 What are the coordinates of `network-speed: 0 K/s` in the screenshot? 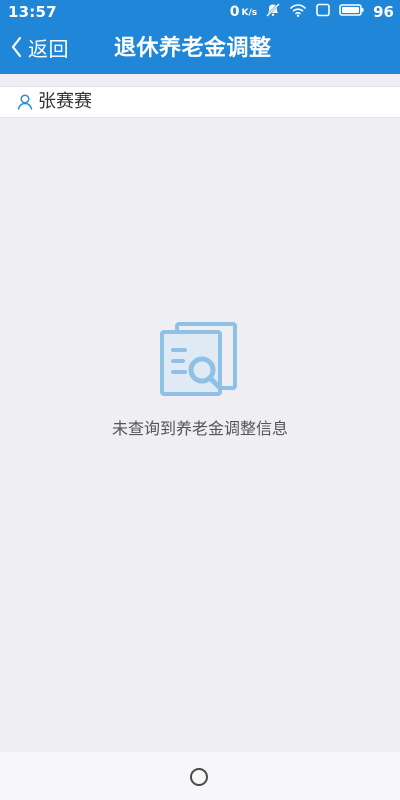 It's located at (243, 12).